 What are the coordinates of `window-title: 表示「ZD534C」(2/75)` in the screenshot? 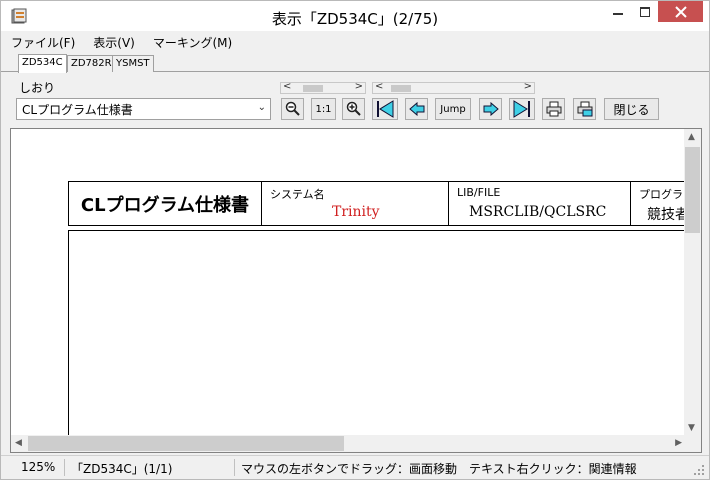 It's located at (355, 19).